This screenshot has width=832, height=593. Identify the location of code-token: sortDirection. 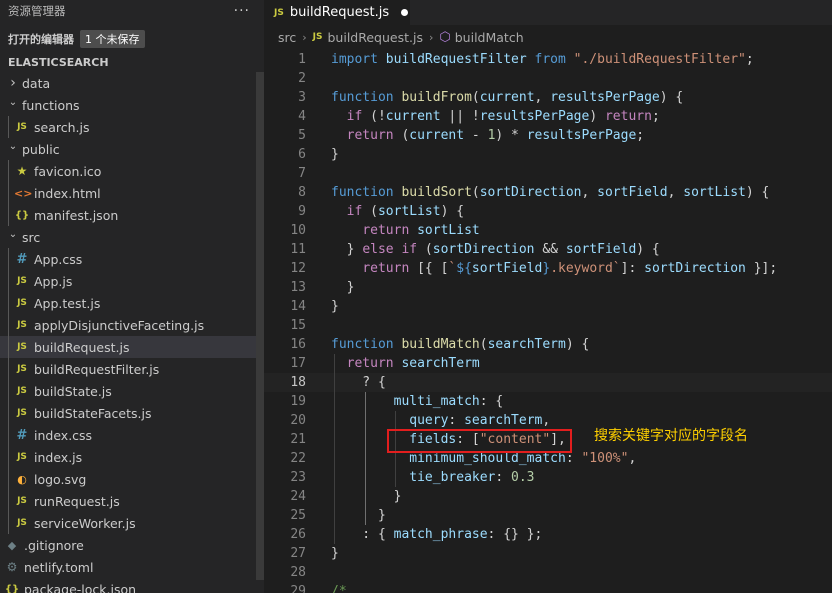
(483, 249).